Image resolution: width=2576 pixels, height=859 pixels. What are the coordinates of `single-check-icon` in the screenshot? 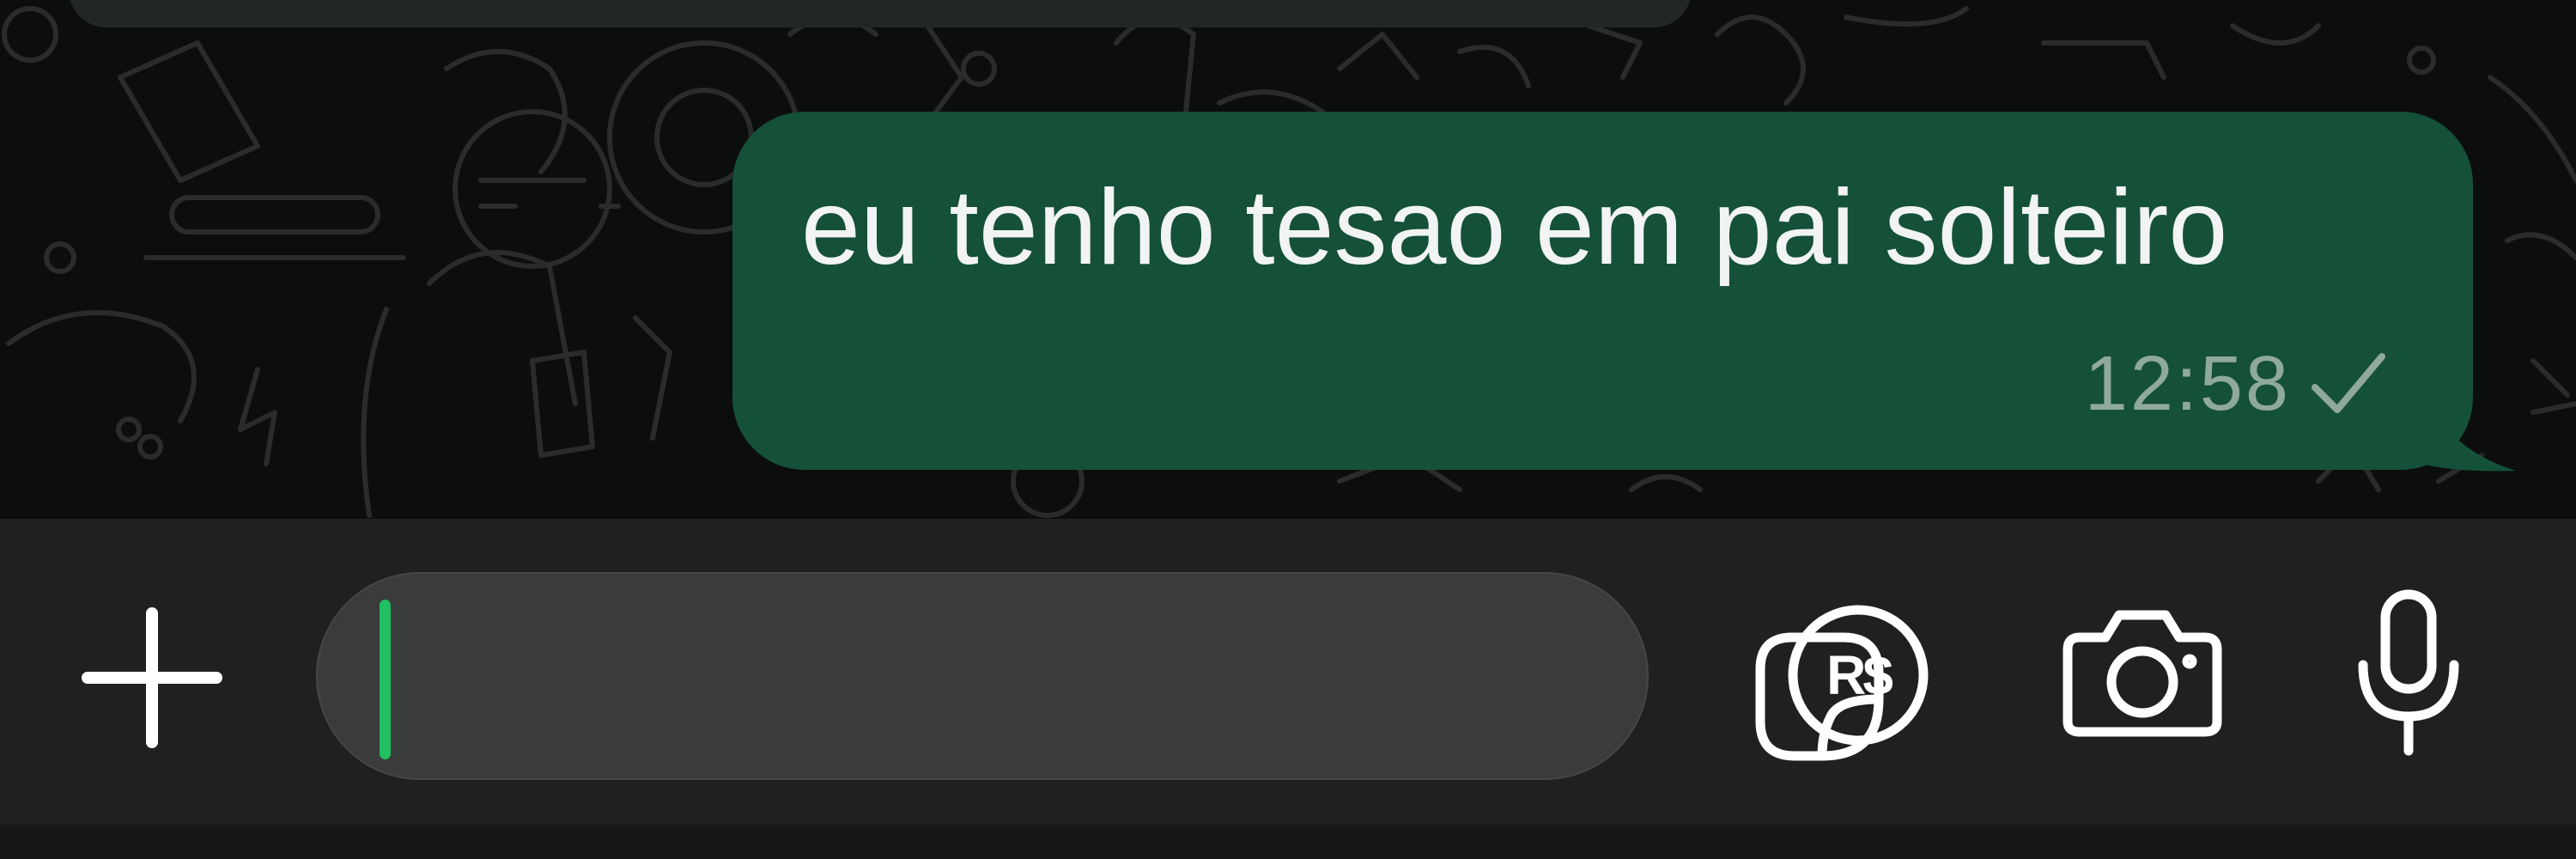 It's located at (2348, 383).